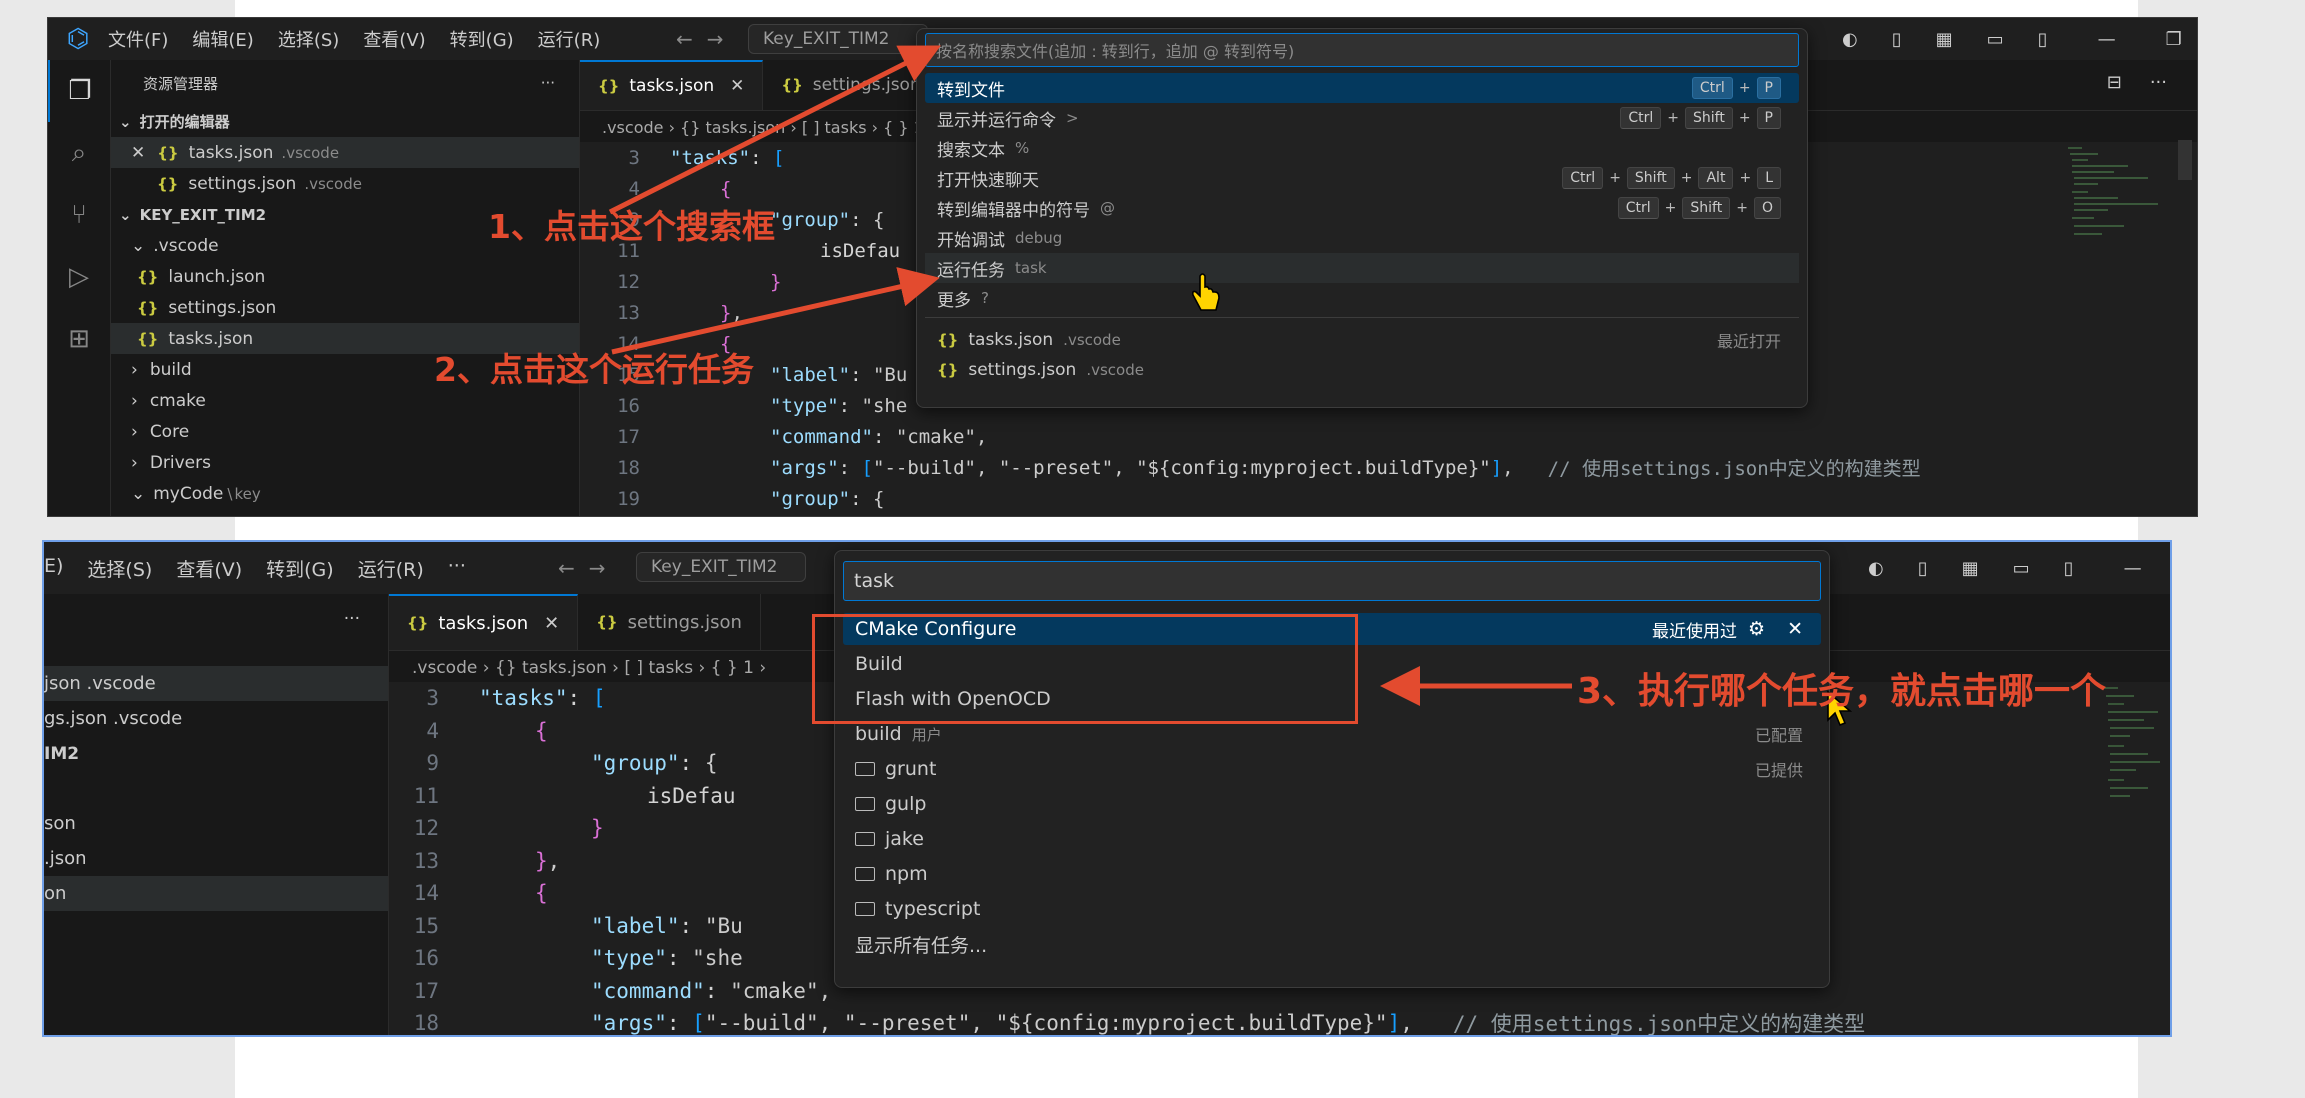 The width and height of the screenshot is (2305, 1098). I want to click on annotation-step3: 3、执行哪个任务，就点击哪一个, so click(1842, 691).